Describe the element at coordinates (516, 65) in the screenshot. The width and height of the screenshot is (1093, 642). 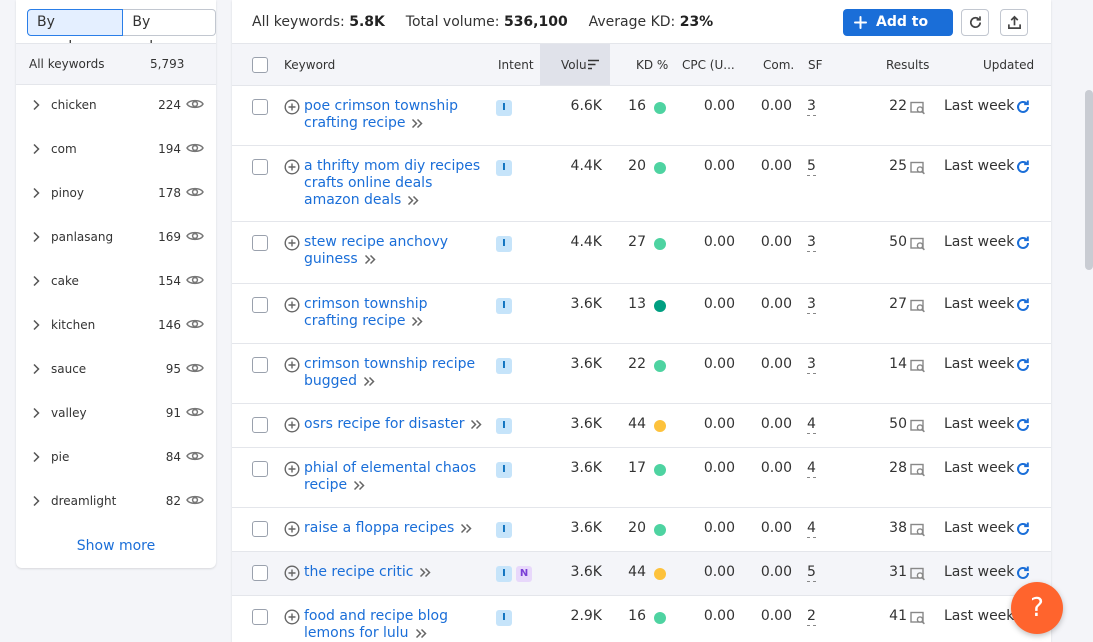
I see `column-intent: Intent` at that location.